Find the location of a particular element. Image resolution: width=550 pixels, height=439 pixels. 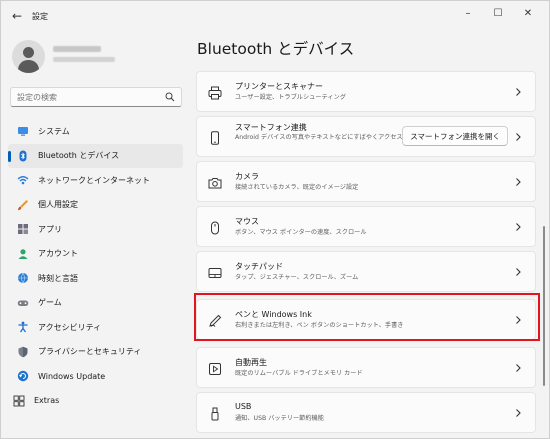

sidebar-item-network: ネットワークとインターネット is located at coordinates (95, 180).